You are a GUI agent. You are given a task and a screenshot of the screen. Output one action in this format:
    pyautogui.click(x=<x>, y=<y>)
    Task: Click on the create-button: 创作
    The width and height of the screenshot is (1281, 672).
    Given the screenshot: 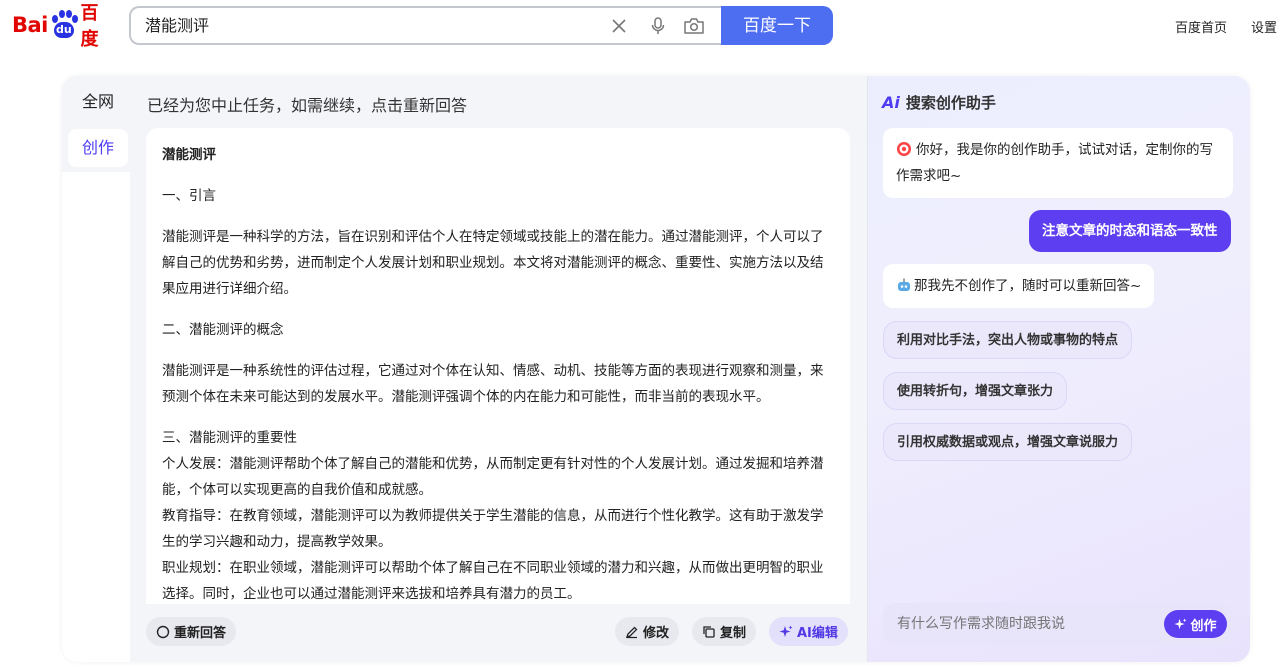 What is the action you would take?
    pyautogui.click(x=1195, y=624)
    